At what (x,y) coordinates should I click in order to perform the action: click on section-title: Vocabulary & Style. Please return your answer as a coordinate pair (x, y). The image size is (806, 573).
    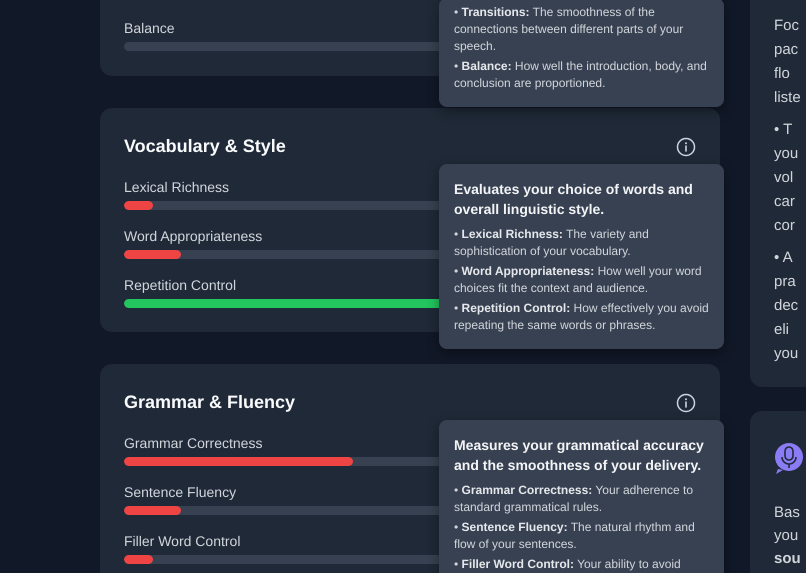
    Looking at the image, I should click on (205, 146).